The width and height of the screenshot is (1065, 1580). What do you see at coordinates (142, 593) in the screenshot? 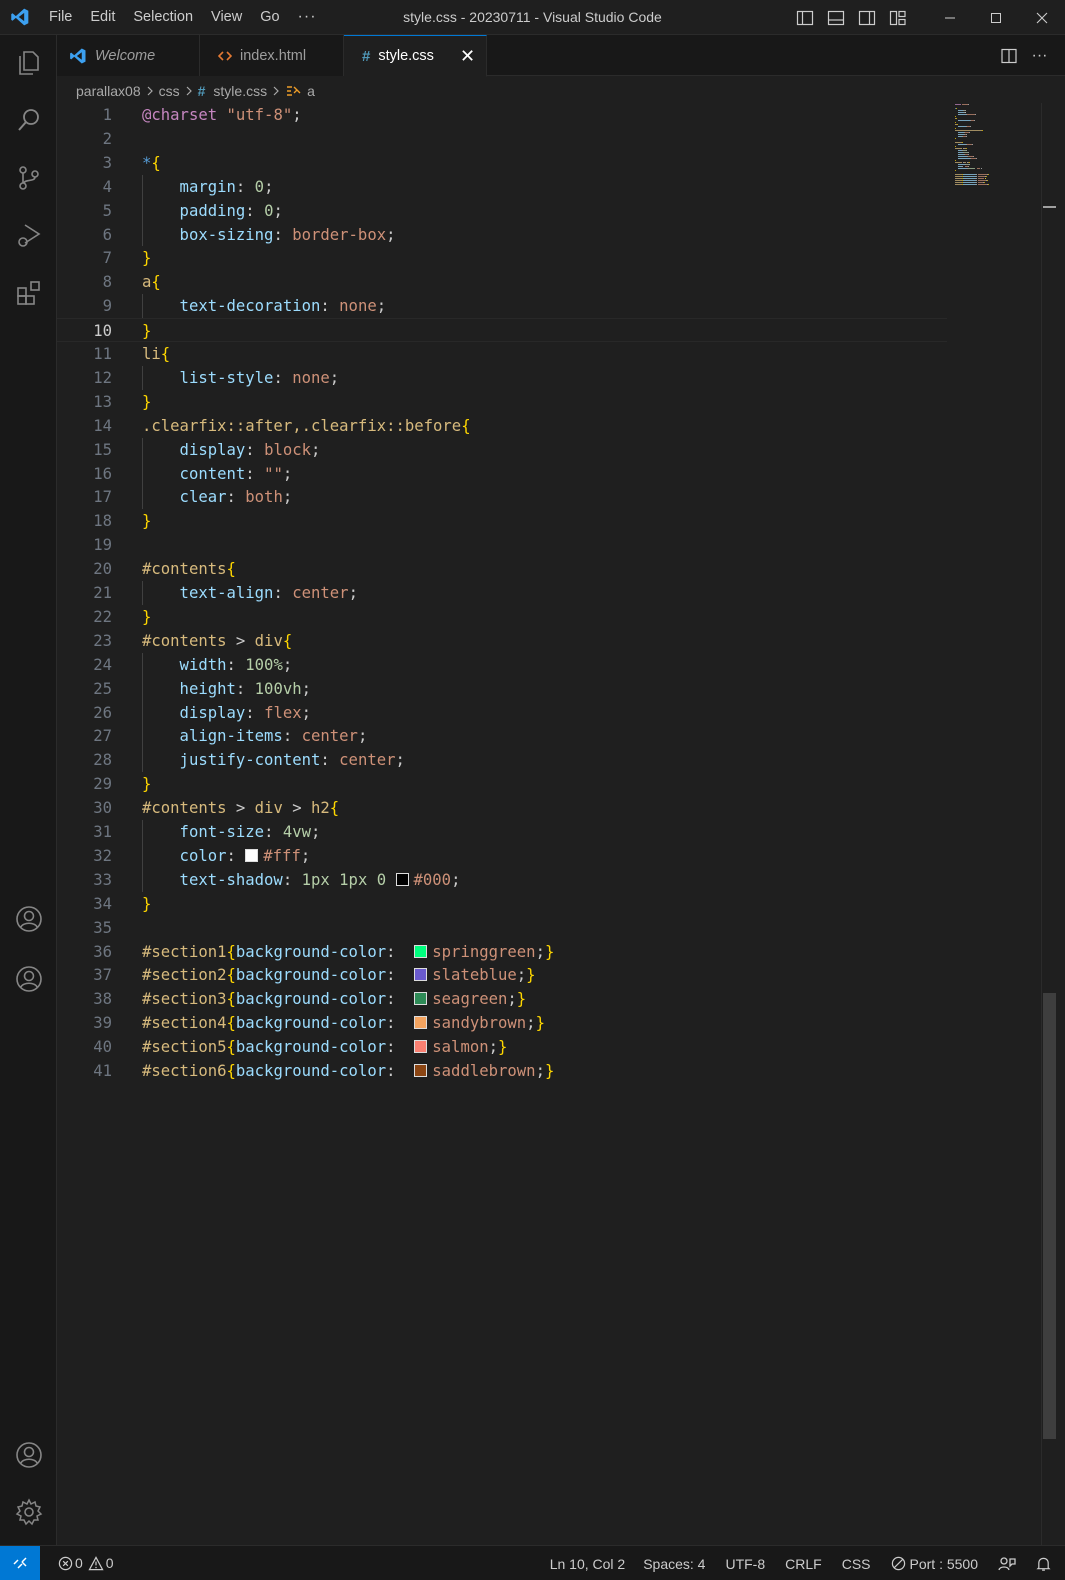
I see `indent-guide` at bounding box center [142, 593].